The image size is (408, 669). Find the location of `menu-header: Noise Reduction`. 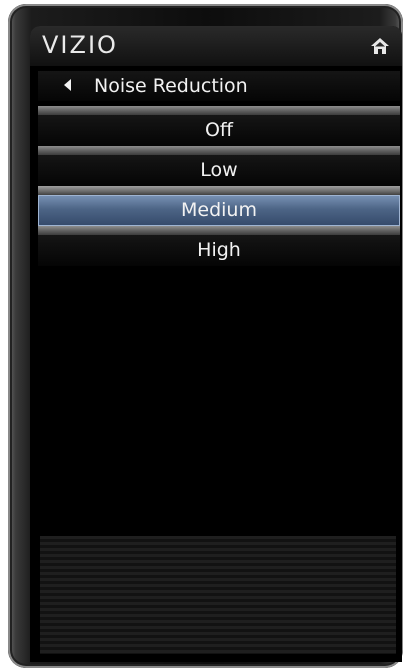

menu-header: Noise Reduction is located at coordinates (219, 86).